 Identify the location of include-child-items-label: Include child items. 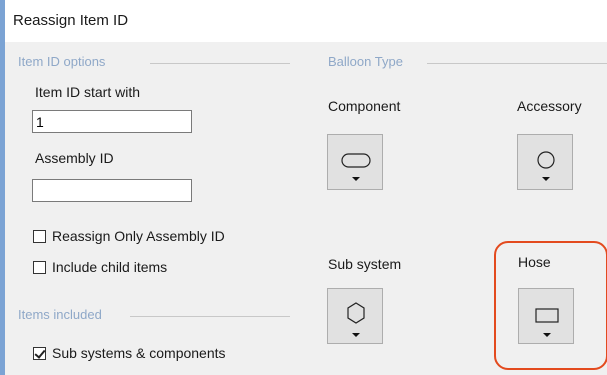
(110, 267).